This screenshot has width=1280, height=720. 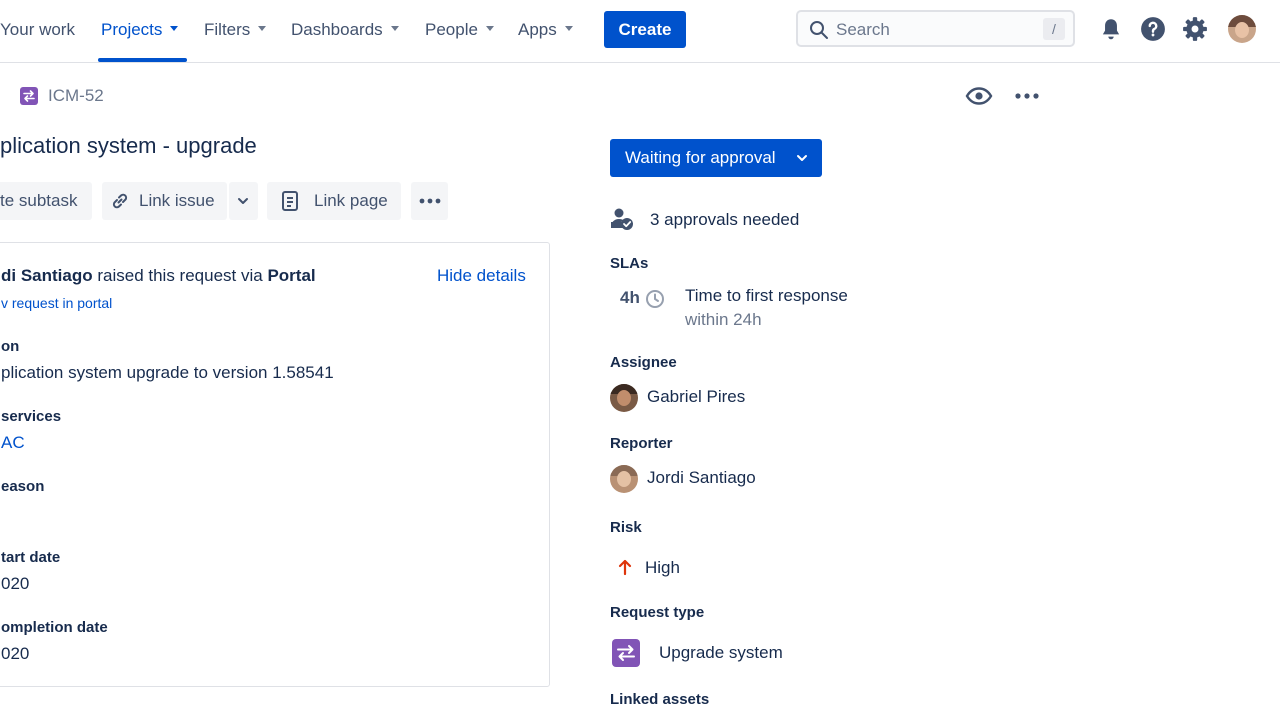 I want to click on nav-projects: Projects, so click(x=140, y=30).